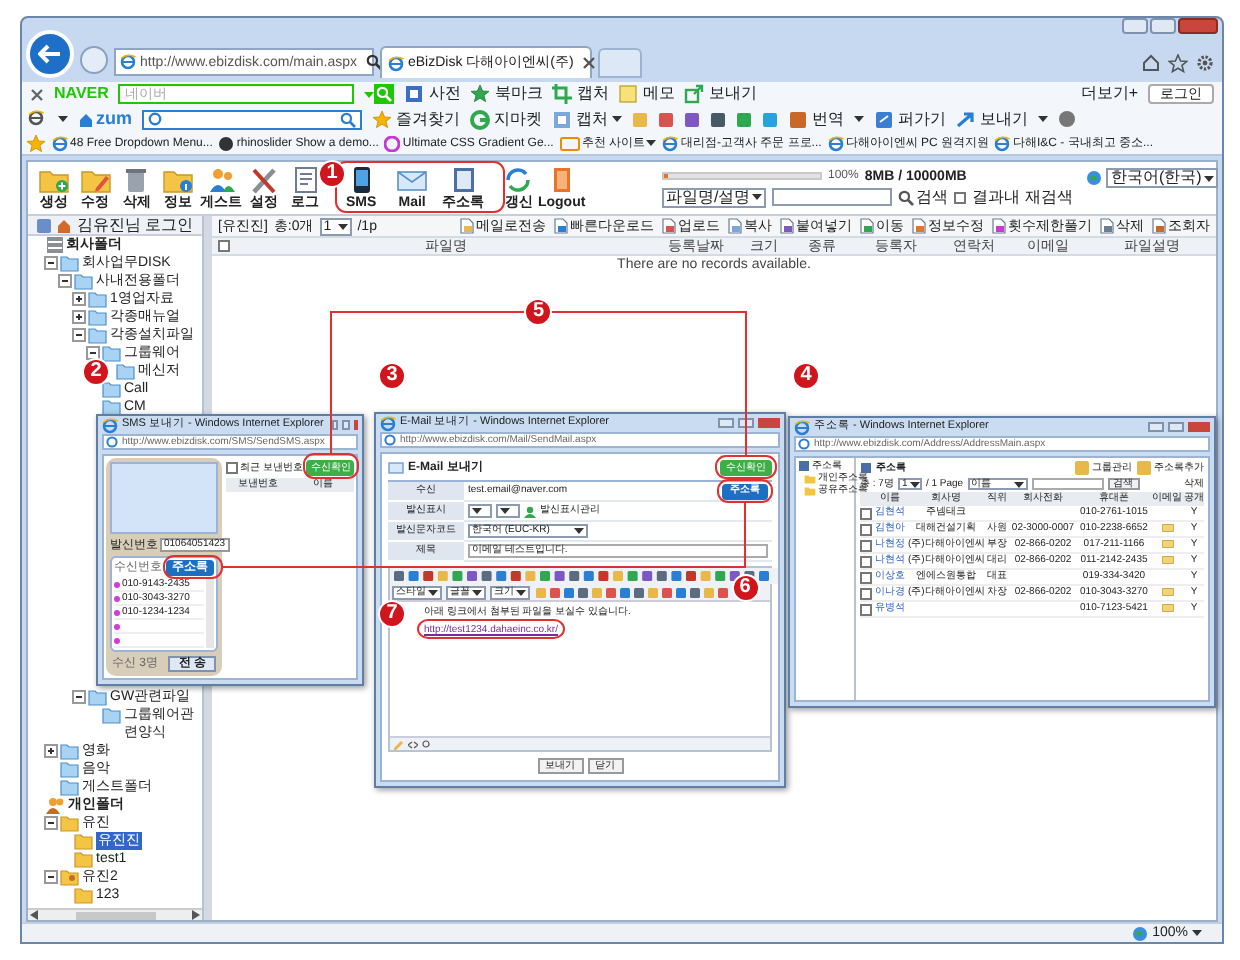 The height and width of the screenshot is (960, 1240). Describe the element at coordinates (81, 94) in the screenshot. I see `naver-logo: NAVER` at that location.